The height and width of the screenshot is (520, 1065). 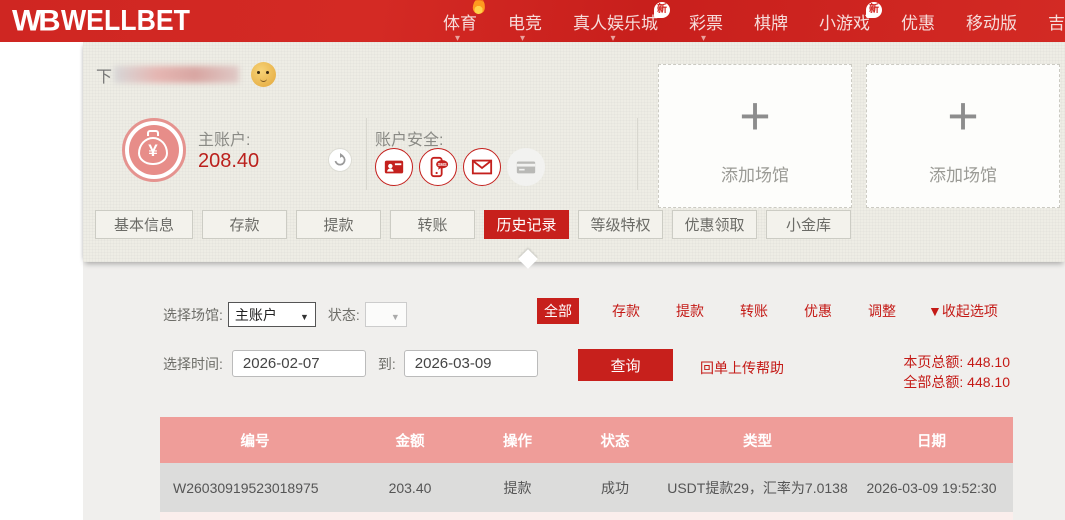 I want to click on greeting-prefix: 下, so click(x=104, y=77).